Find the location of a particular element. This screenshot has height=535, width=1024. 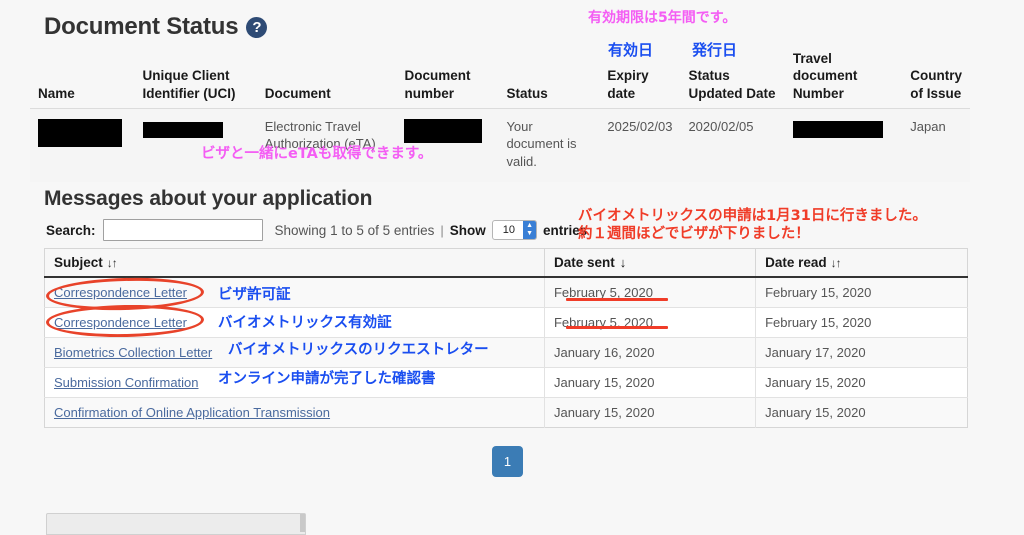

pagination-page-1-button: 1 is located at coordinates (507, 461).